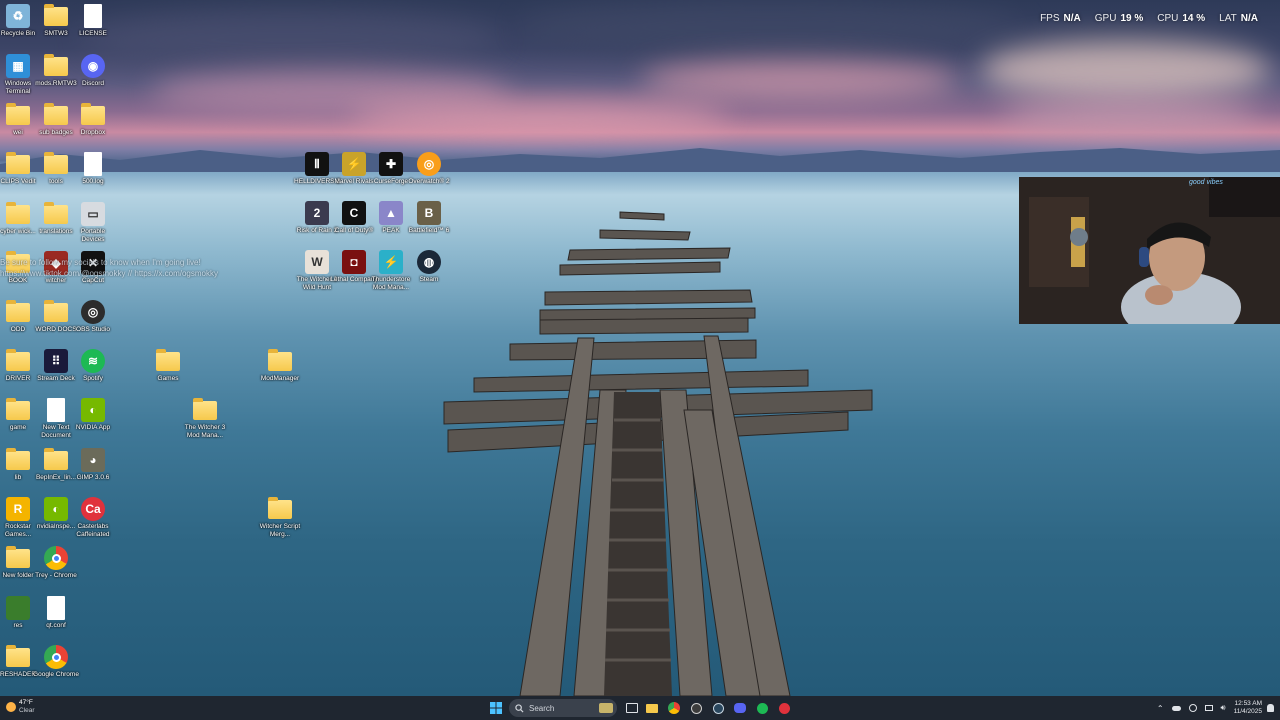 The height and width of the screenshot is (720, 1280). What do you see at coordinates (93, 509) in the screenshot?
I see `casterlabs-icon: Ca` at bounding box center [93, 509].